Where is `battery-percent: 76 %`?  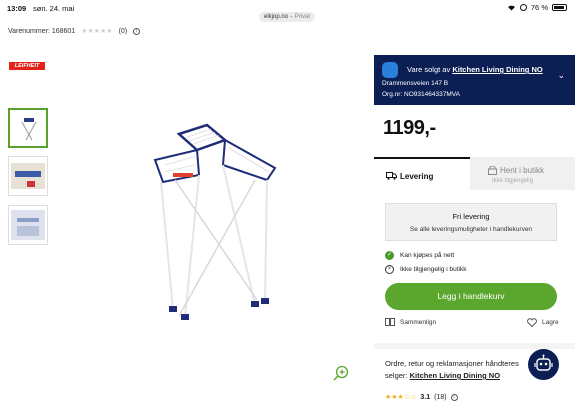
battery-percent: 76 % is located at coordinates (539, 7).